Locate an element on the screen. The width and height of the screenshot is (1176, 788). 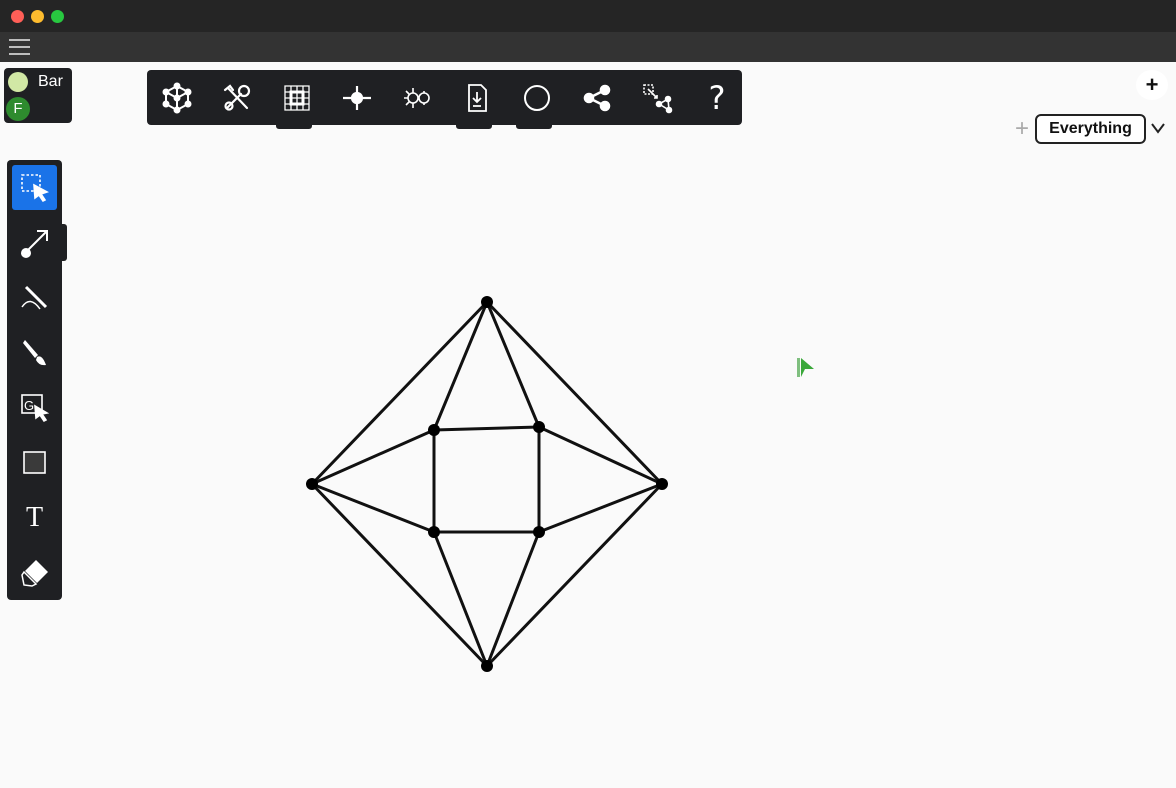
top-toolbar: ? is located at coordinates (444, 97).